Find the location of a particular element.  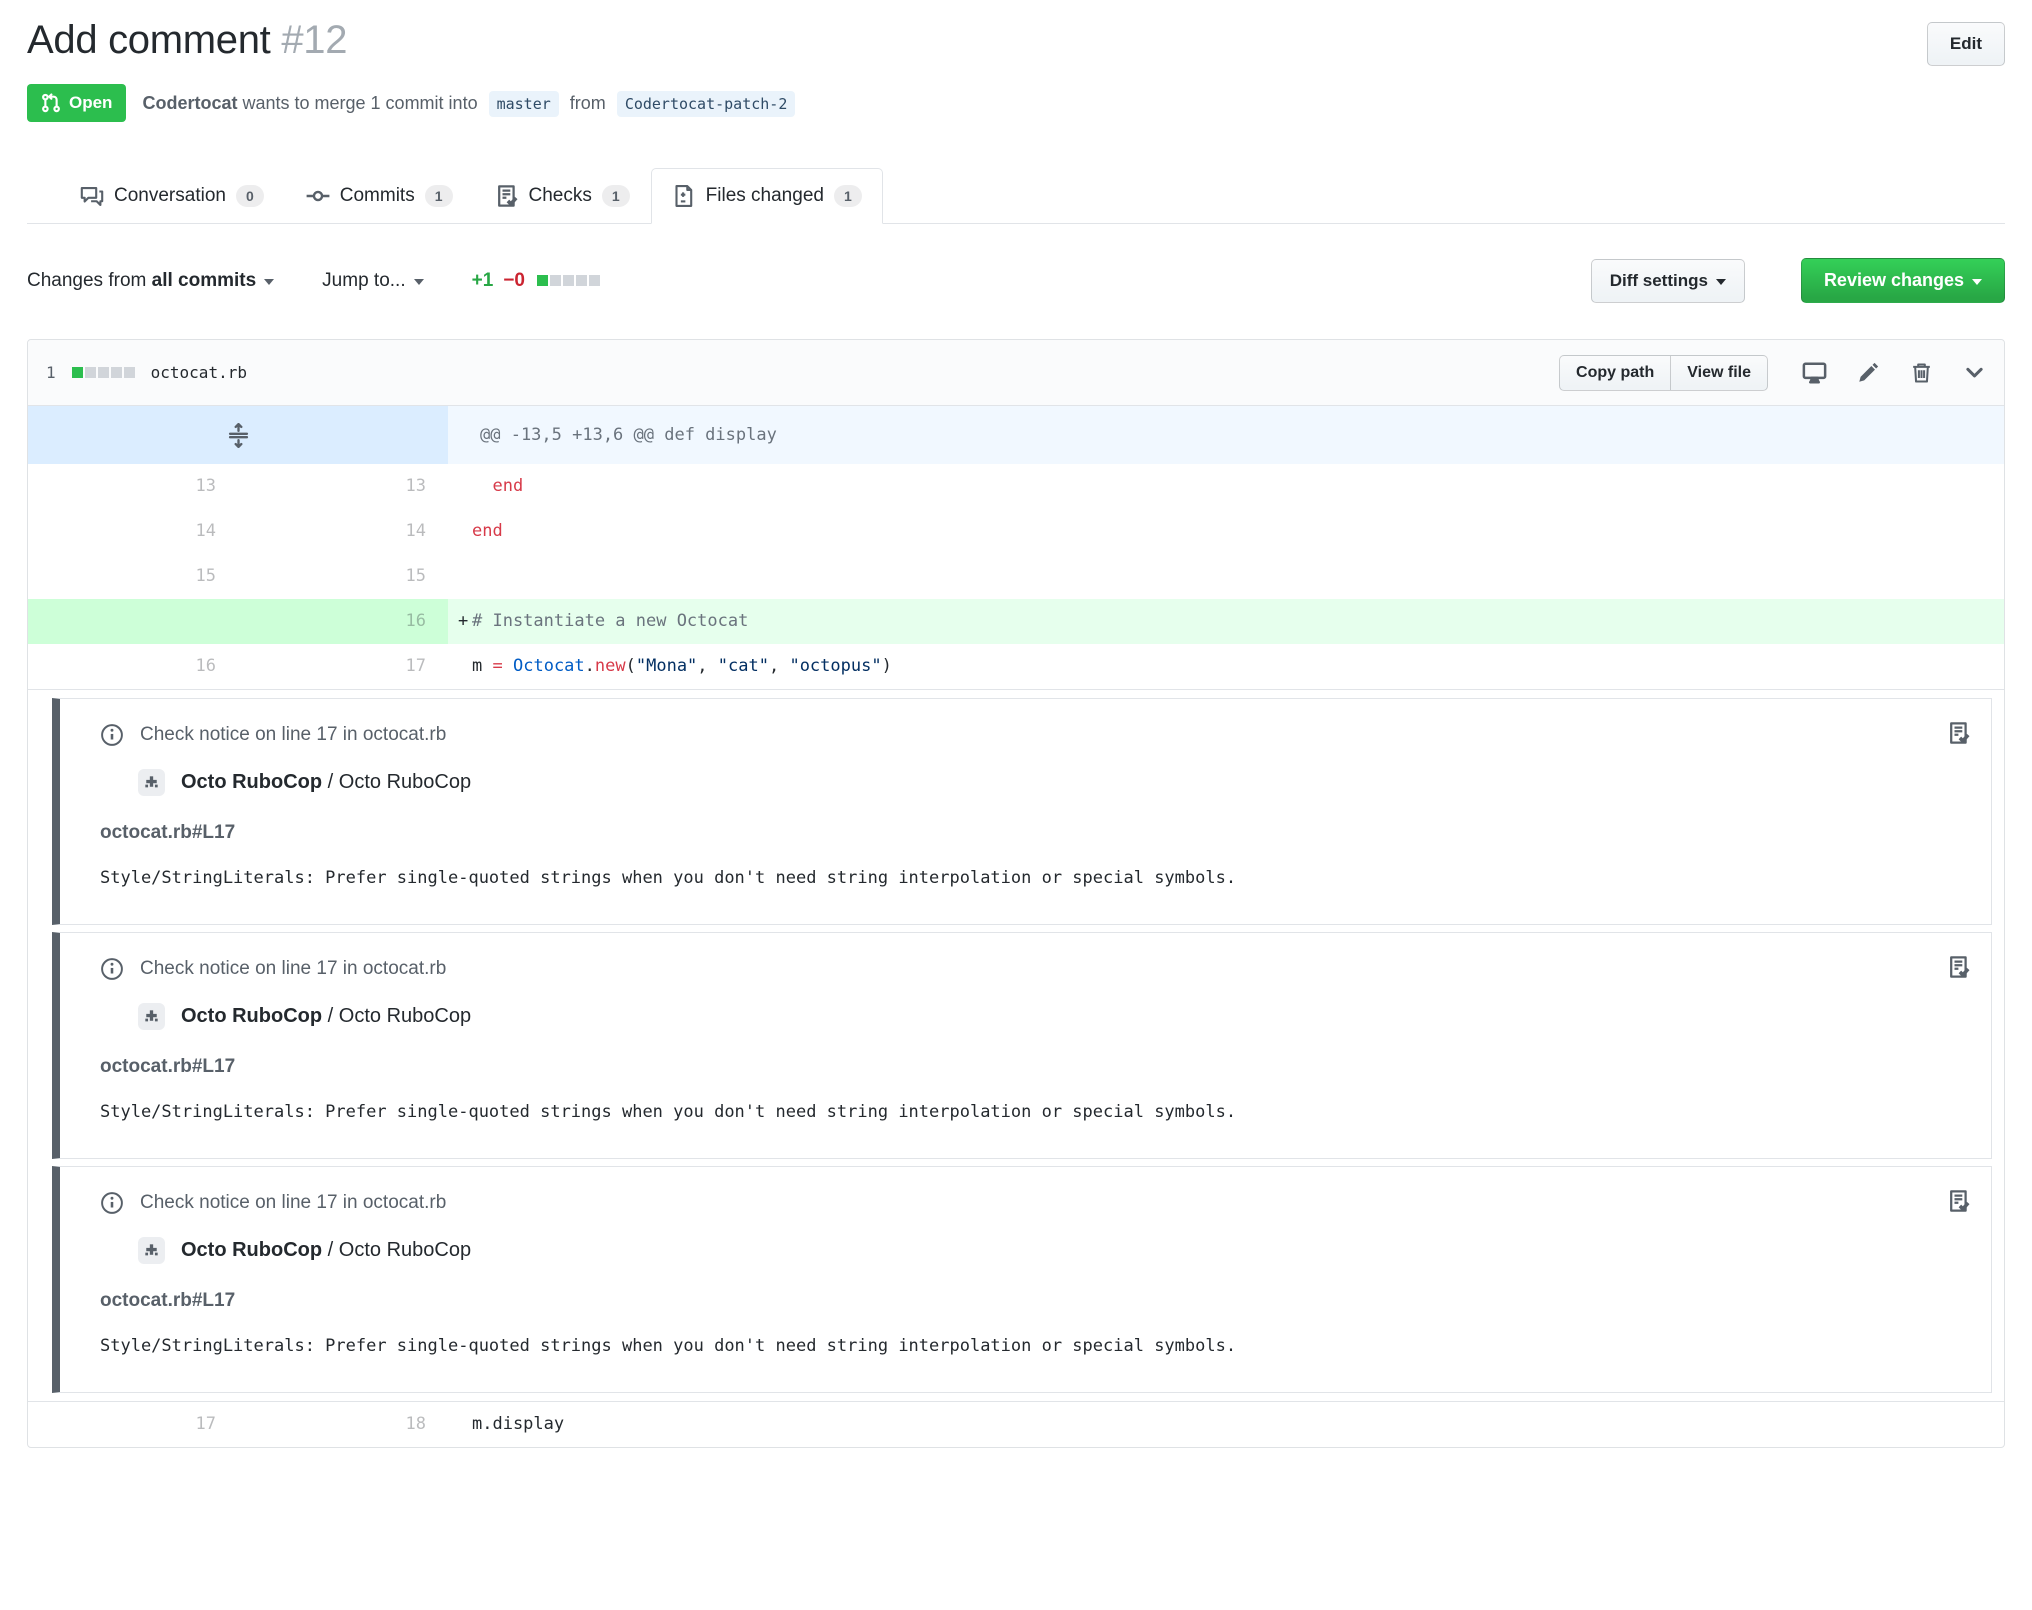

hunk-header-row: @@ -13,5 +13,6 @@ def display is located at coordinates (1016, 435).